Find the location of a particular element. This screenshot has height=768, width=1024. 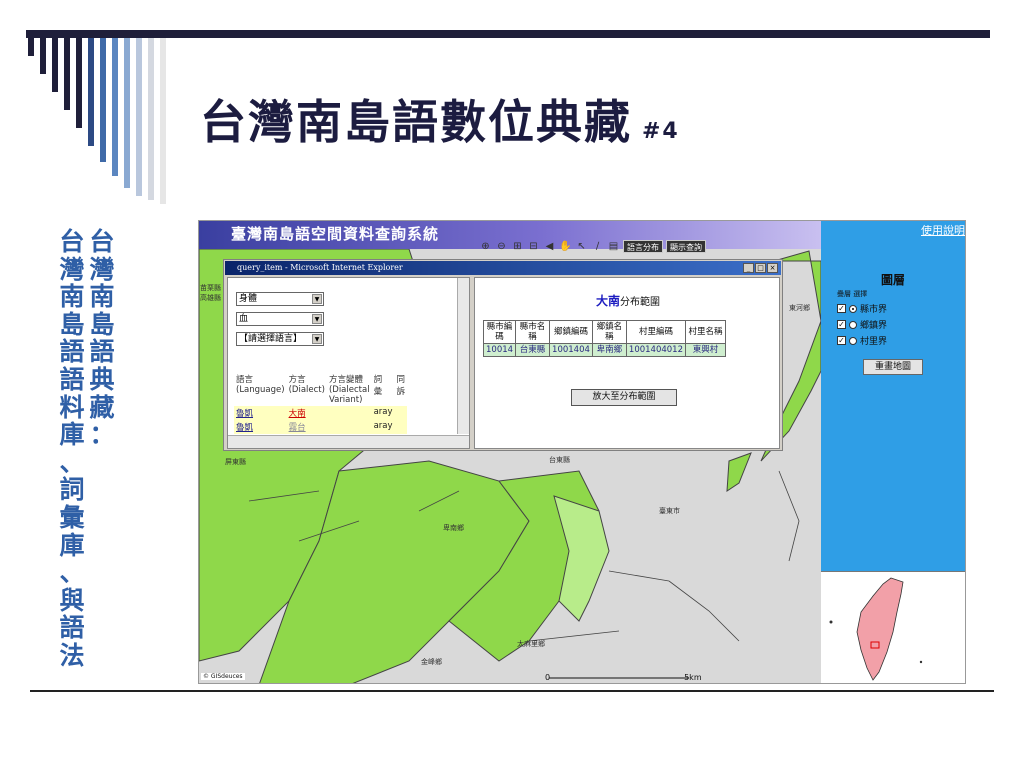

full-extent-icon: ⊟ is located at coordinates (533, 246).